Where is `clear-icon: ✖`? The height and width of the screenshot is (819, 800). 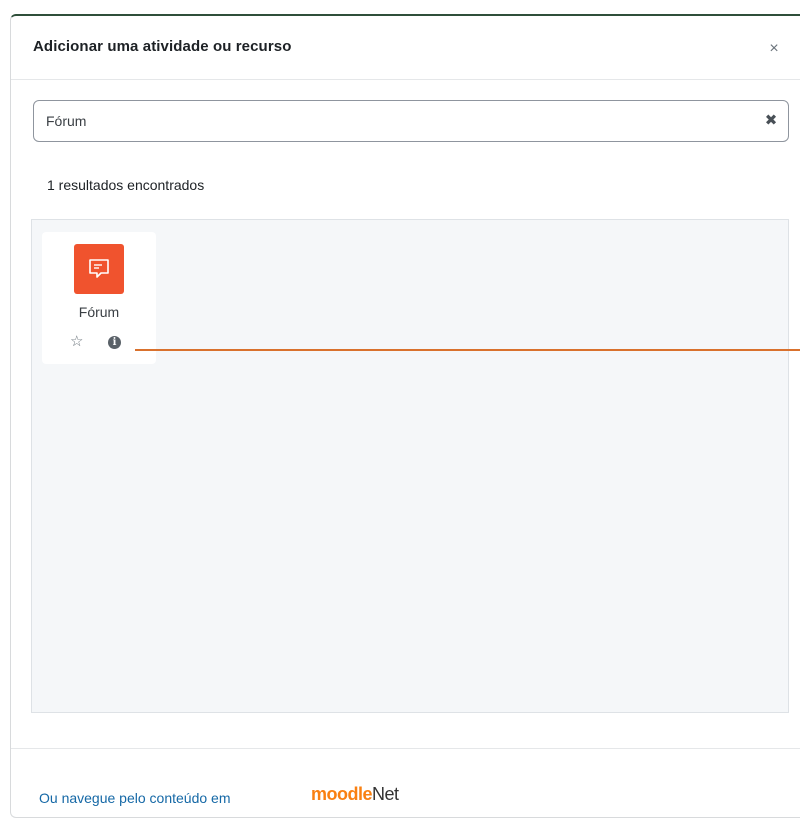 clear-icon: ✖ is located at coordinates (771, 120).